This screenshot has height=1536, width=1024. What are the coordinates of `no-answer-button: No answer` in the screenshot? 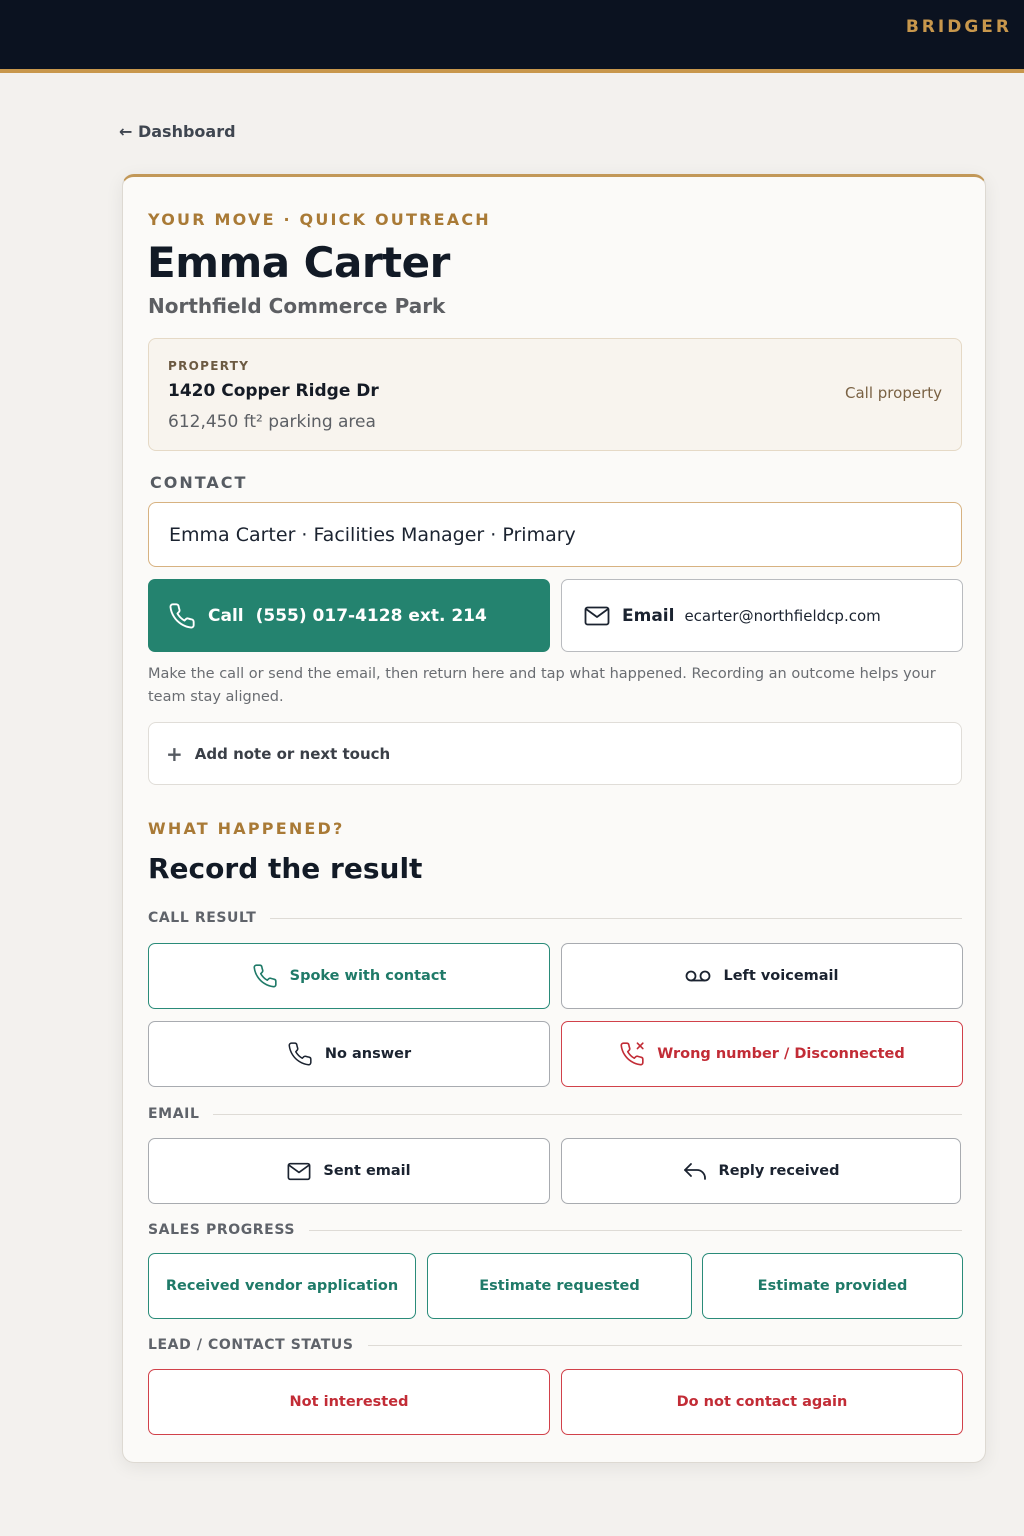 It's located at (349, 1054).